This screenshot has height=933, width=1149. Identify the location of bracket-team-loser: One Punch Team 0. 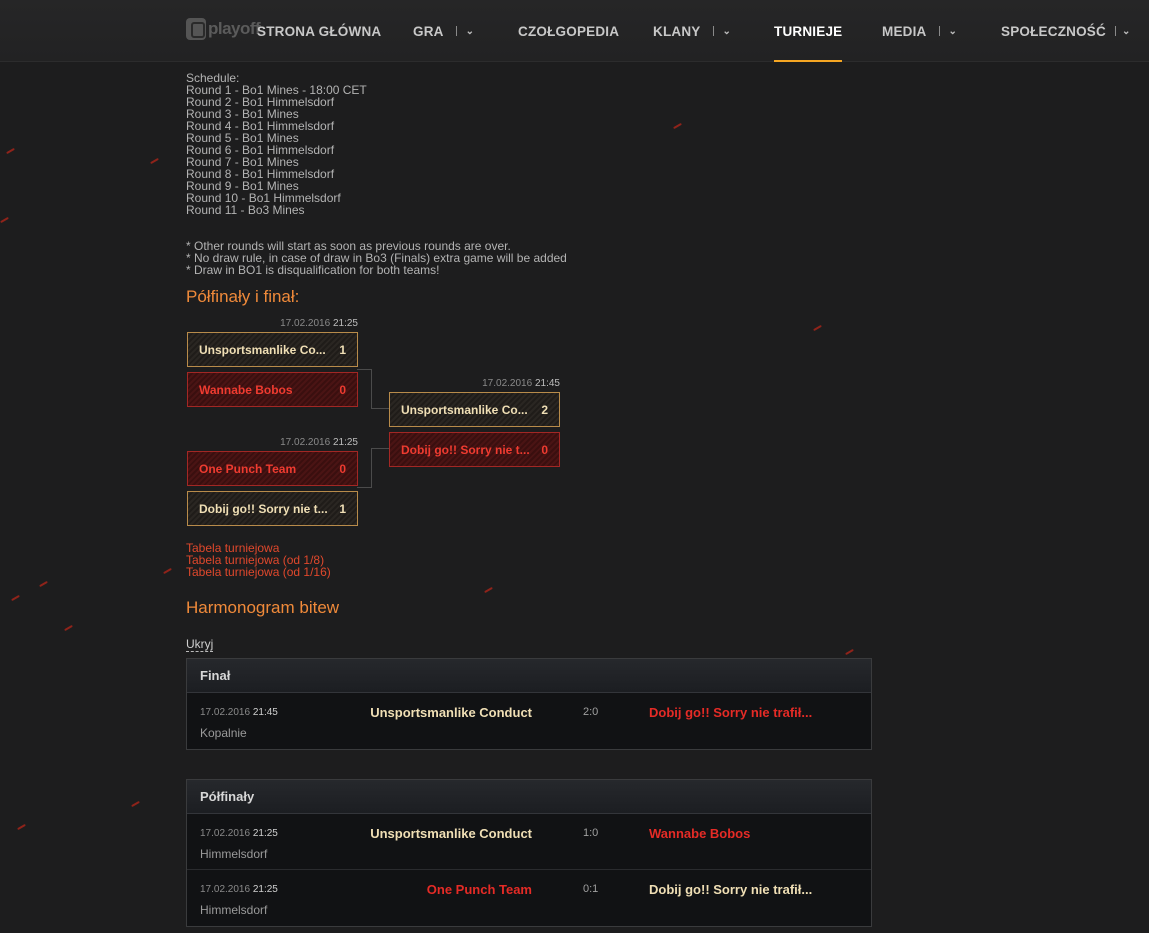
(272, 468).